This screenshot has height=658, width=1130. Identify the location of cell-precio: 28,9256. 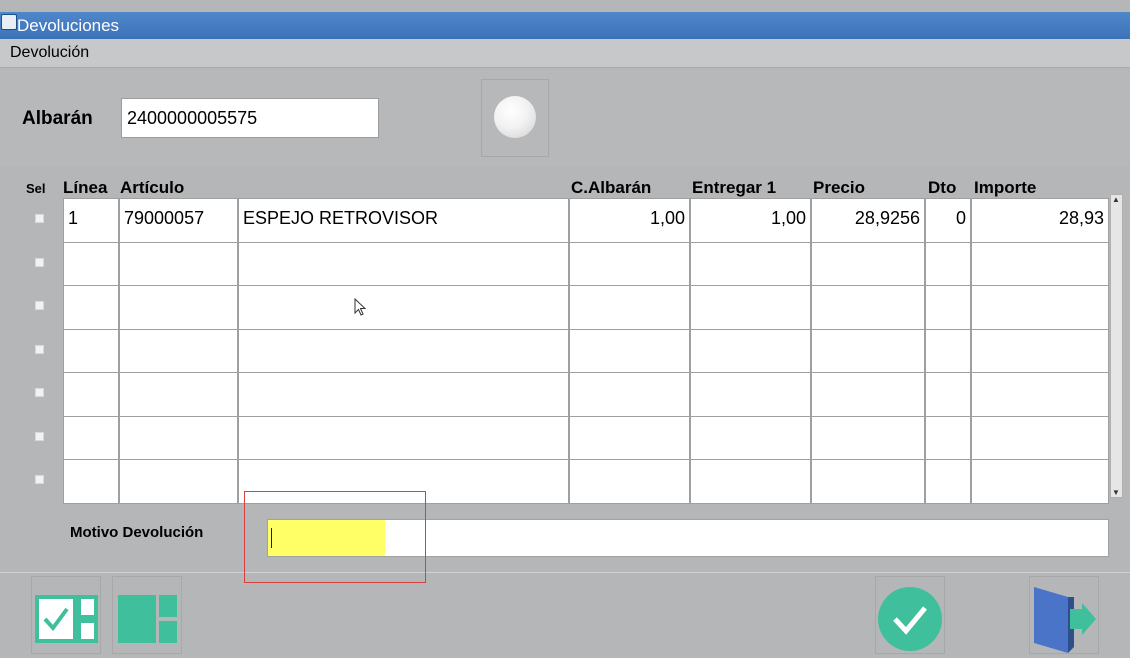
(868, 220).